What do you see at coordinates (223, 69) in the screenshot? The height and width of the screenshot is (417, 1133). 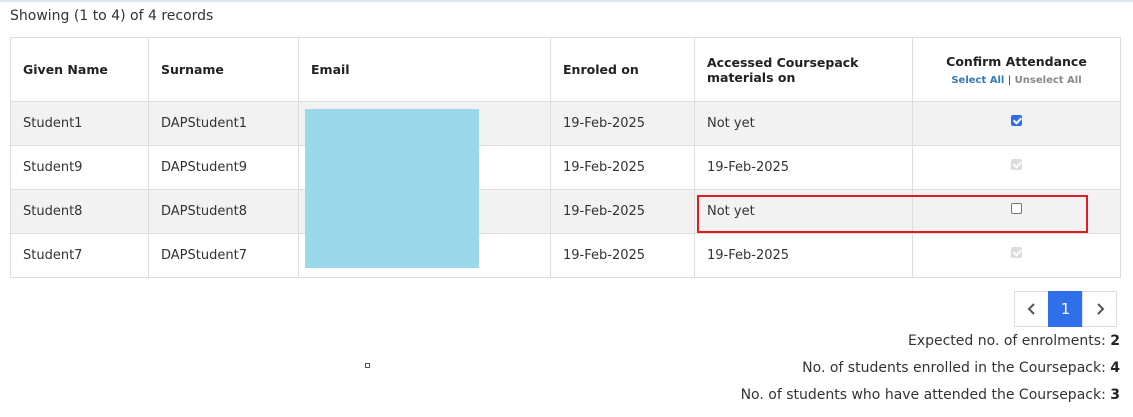 I see `header-surname: Surname` at bounding box center [223, 69].